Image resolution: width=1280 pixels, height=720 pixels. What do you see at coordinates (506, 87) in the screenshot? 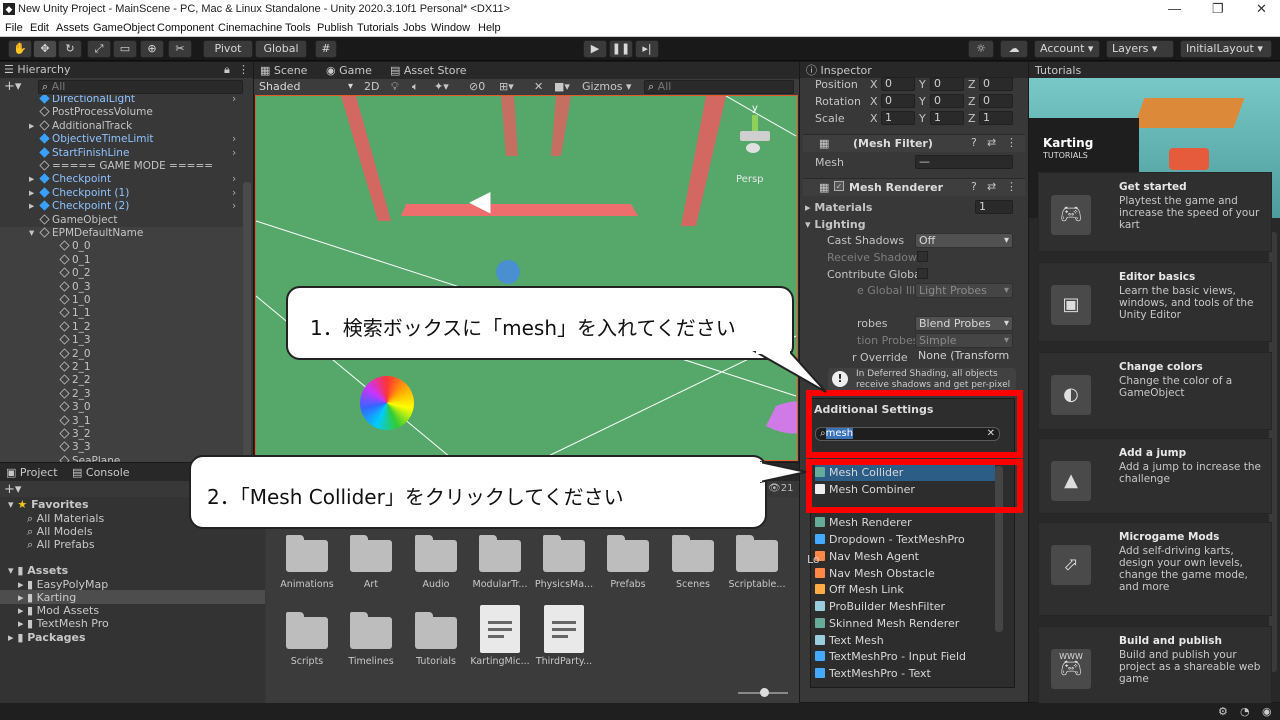
I see `grid-icon: ⊞▾` at bounding box center [506, 87].